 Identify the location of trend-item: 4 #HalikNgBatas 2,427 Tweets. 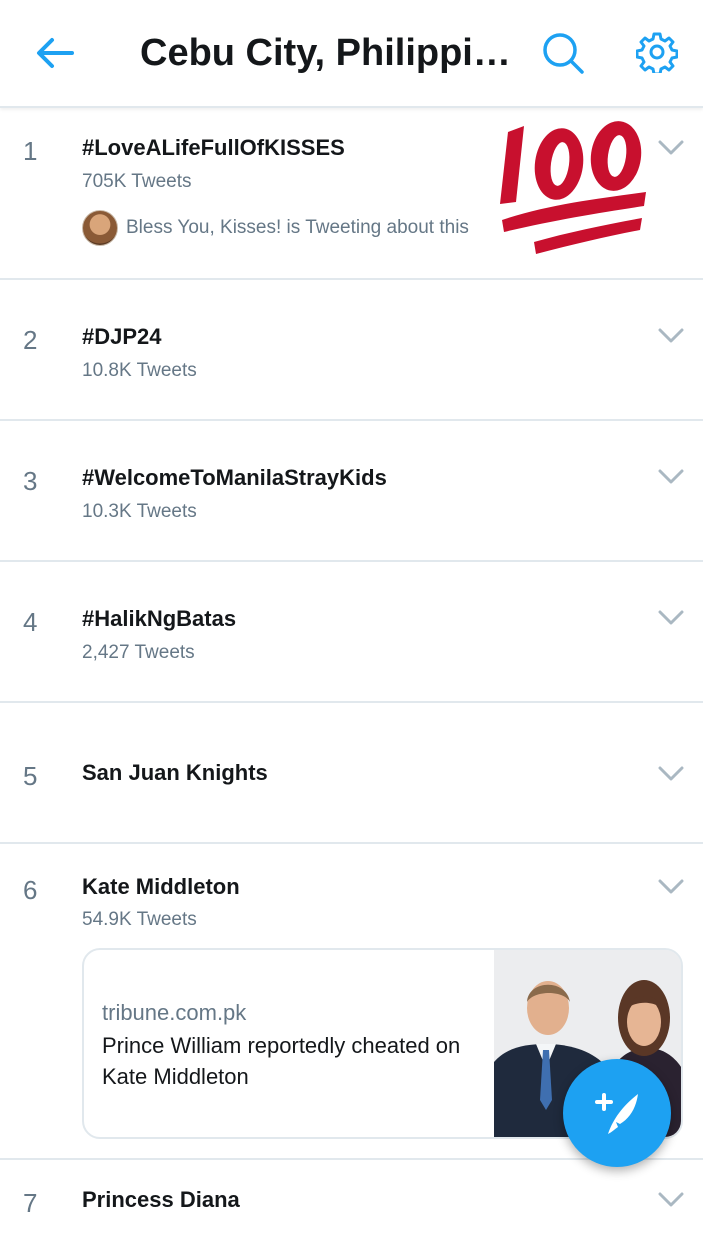
(351, 632).